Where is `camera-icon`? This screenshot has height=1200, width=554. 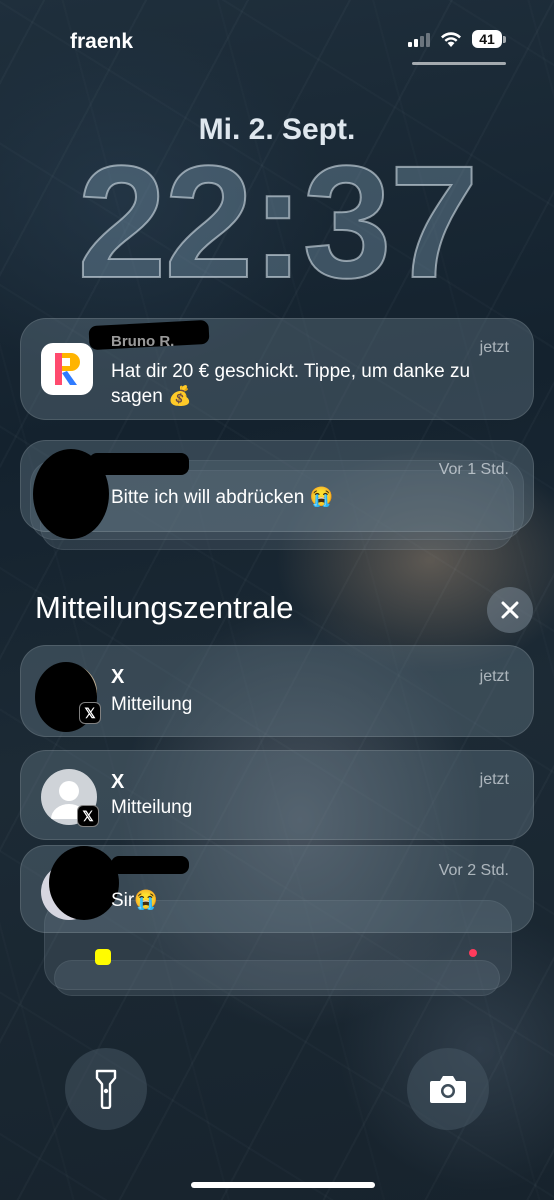
camera-icon is located at coordinates (448, 1089).